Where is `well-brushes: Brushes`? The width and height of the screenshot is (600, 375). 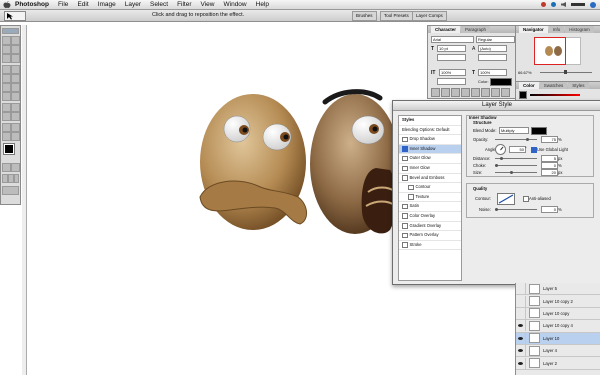
well-brushes: Brushes is located at coordinates (364, 16).